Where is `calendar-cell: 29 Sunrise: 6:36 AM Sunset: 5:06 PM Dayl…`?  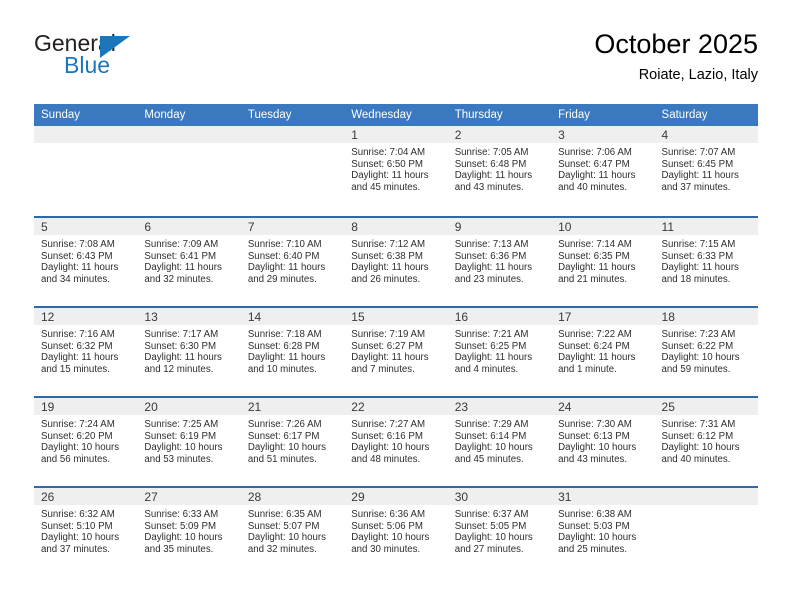 calendar-cell: 29 Sunrise: 6:36 AM Sunset: 5:06 PM Dayl… is located at coordinates (396, 531).